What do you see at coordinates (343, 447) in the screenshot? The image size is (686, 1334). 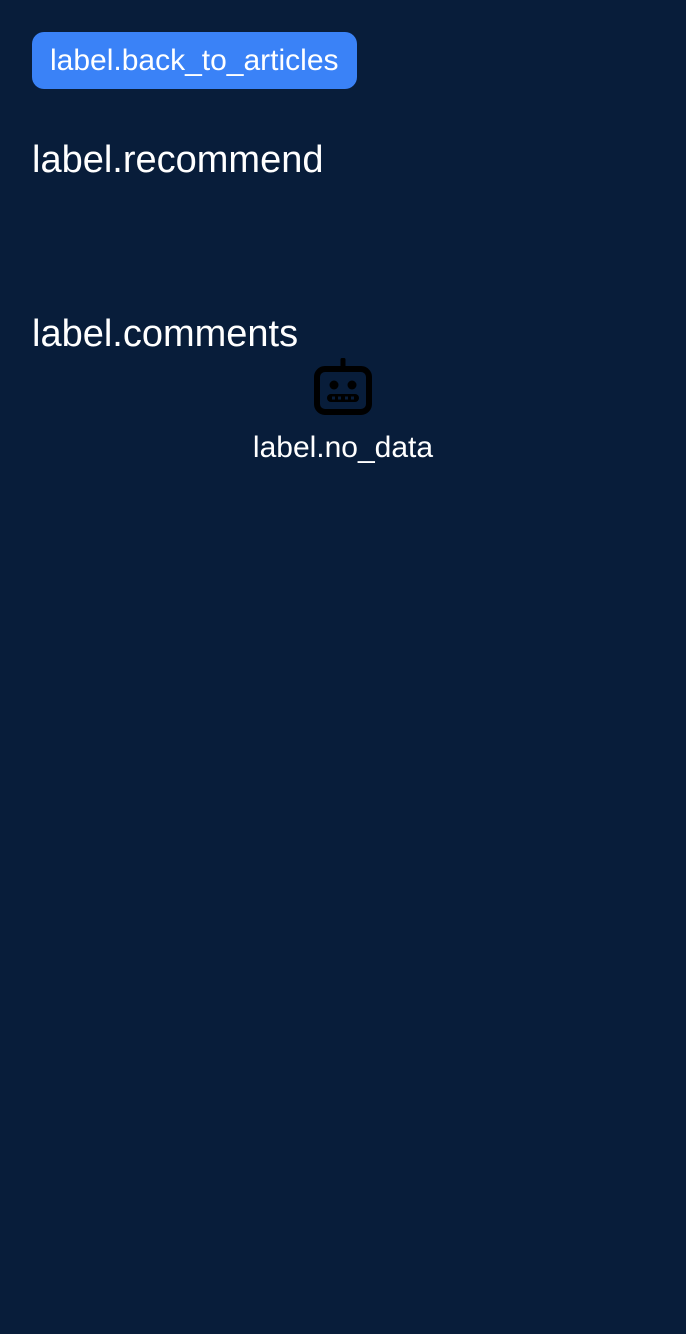 I see `no-data-label: label.no_data` at bounding box center [343, 447].